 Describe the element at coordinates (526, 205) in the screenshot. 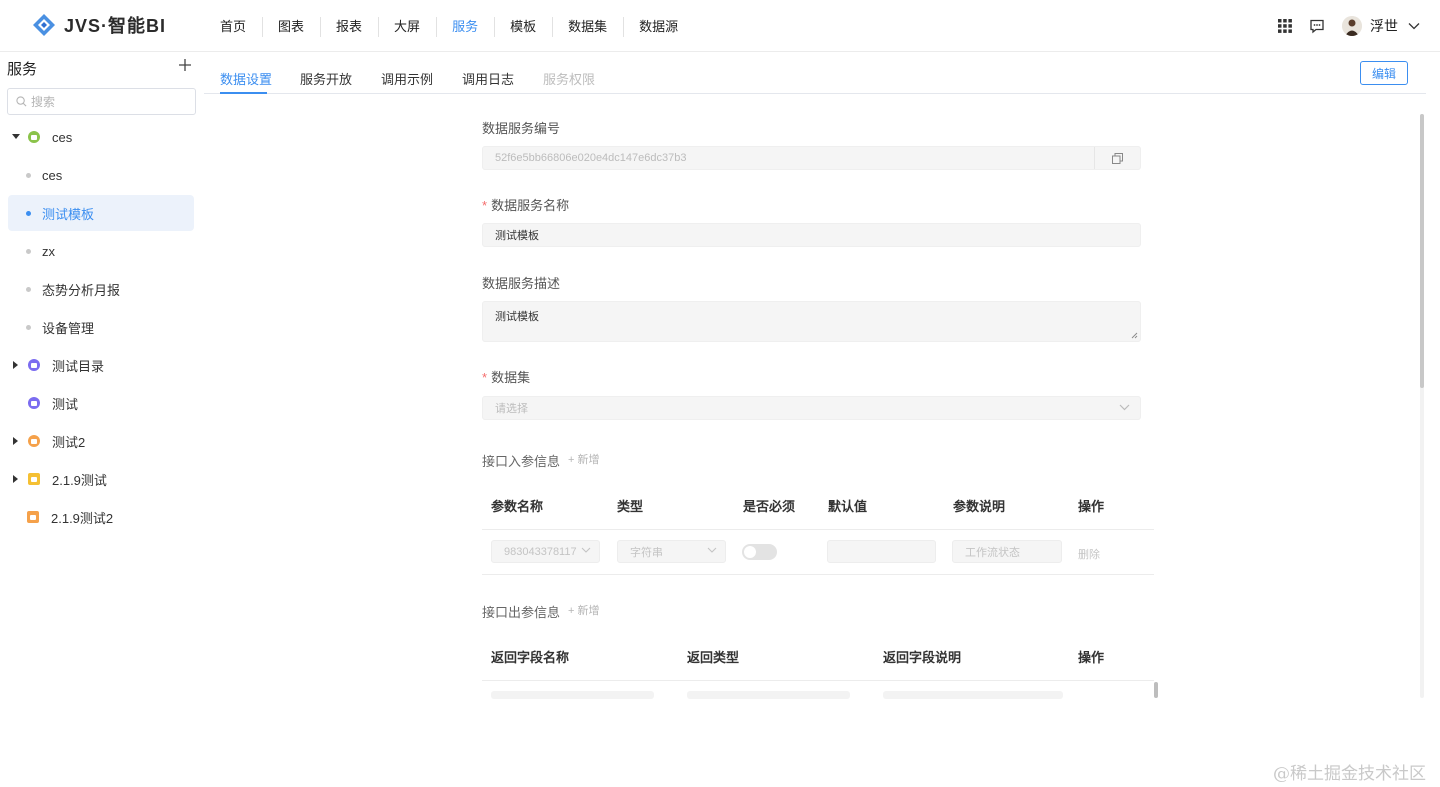

I see `service-name-label: * 数据服务名称` at that location.